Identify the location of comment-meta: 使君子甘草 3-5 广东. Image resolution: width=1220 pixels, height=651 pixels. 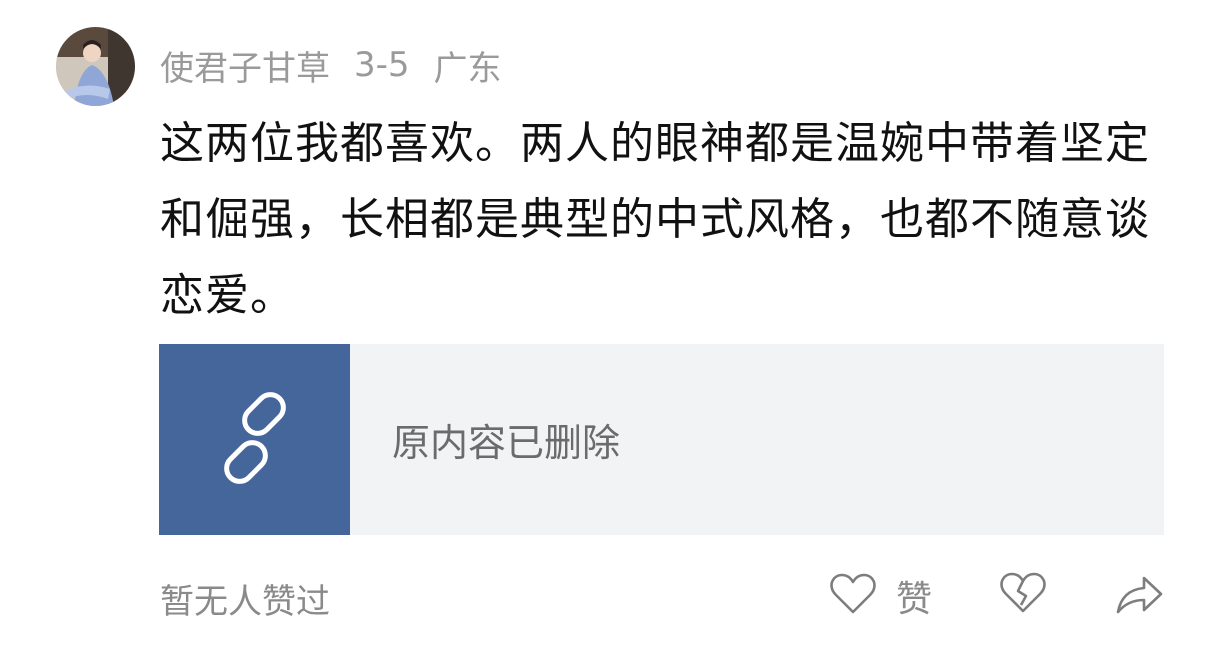
(331, 65).